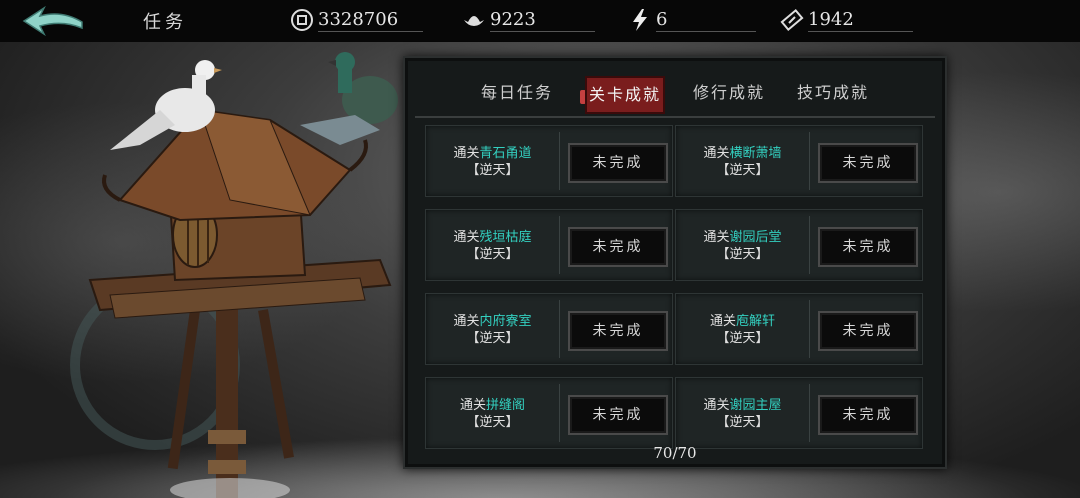 The image size is (1080, 498). Describe the element at coordinates (792, 20) in the screenshot. I see `ticket-icon` at that location.